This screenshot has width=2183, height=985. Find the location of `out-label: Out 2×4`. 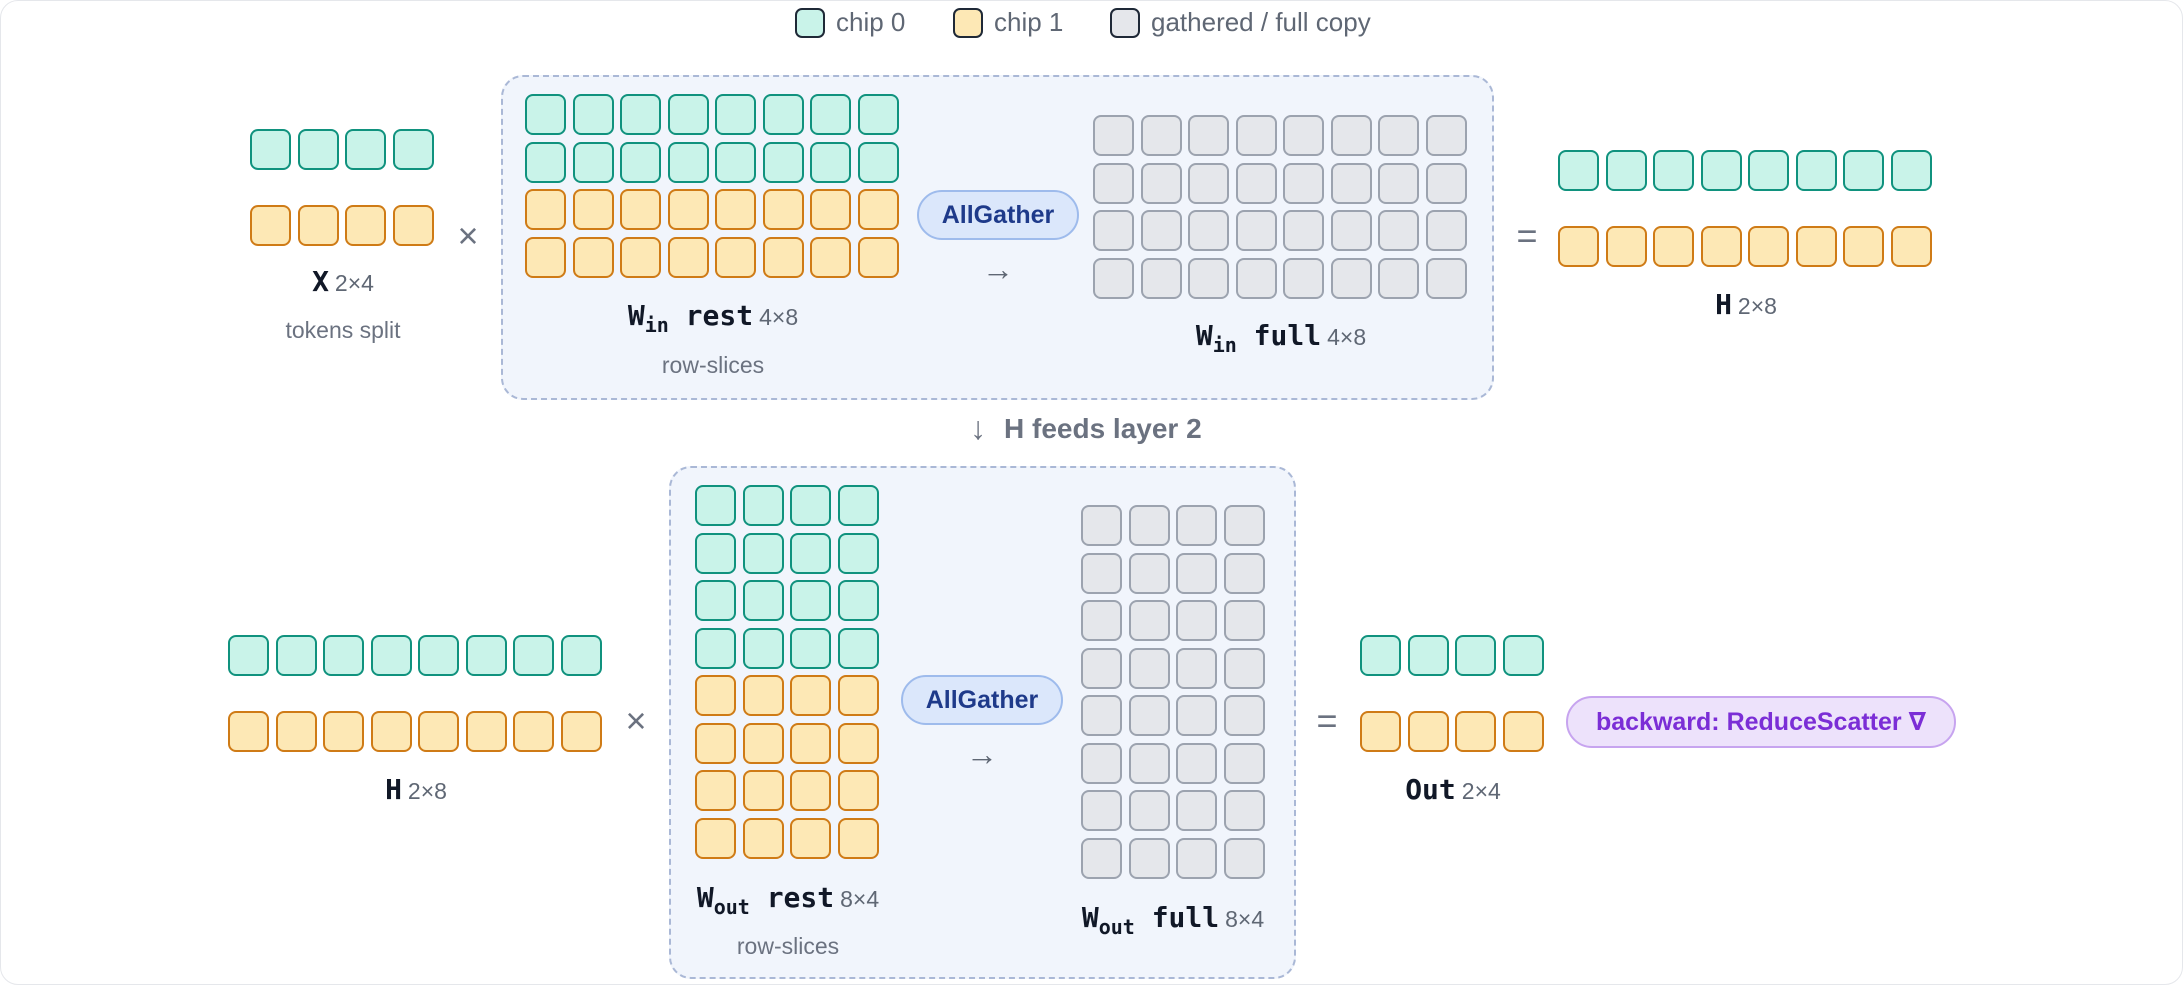

out-label: Out 2×4 is located at coordinates (1453, 789).